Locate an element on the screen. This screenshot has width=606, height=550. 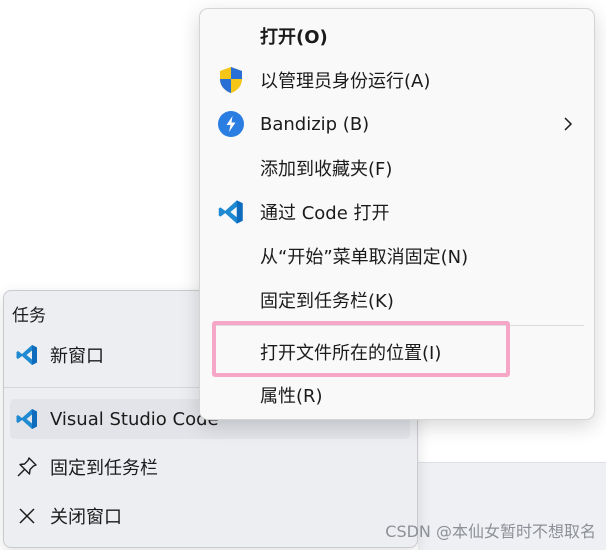
watermark: CSDN @本仙女暂时不想取名 is located at coordinates (490, 531).